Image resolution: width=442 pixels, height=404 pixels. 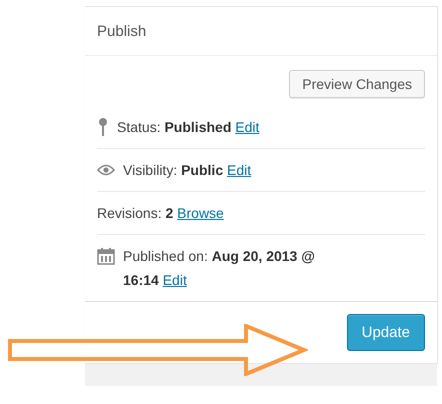 I want to click on update-button: Update, so click(x=385, y=332).